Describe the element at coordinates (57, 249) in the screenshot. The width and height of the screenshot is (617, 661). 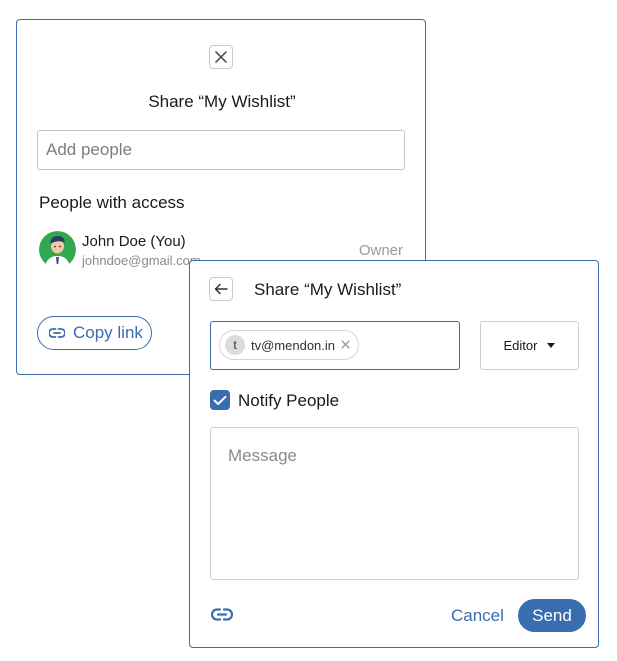
I see `avatar` at that location.